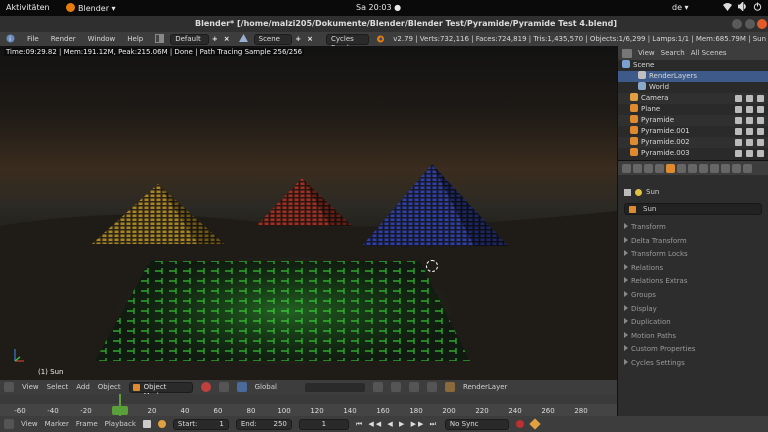 The image size is (768, 432). Describe the element at coordinates (736, 168) in the screenshot. I see `particles-tab-icon` at that location.